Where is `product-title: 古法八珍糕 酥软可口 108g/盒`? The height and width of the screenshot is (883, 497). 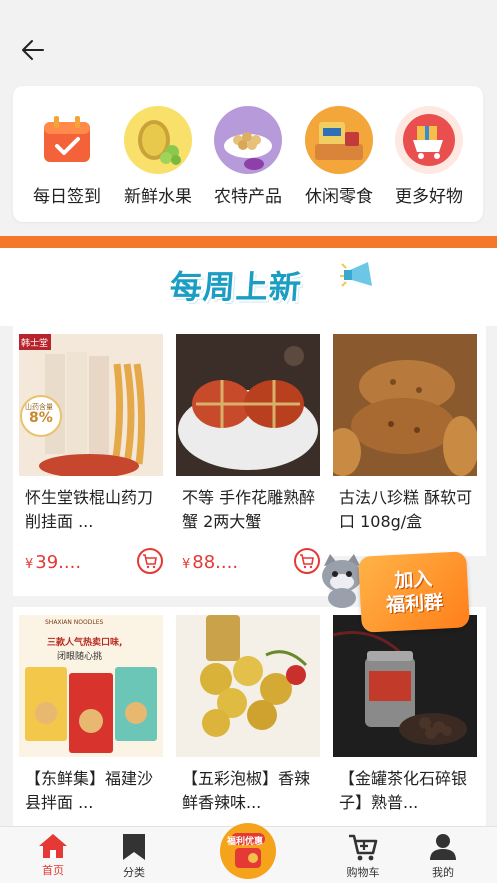 product-title: 古法八珍糕 酥软可口 108g/盒 is located at coordinates (406, 509).